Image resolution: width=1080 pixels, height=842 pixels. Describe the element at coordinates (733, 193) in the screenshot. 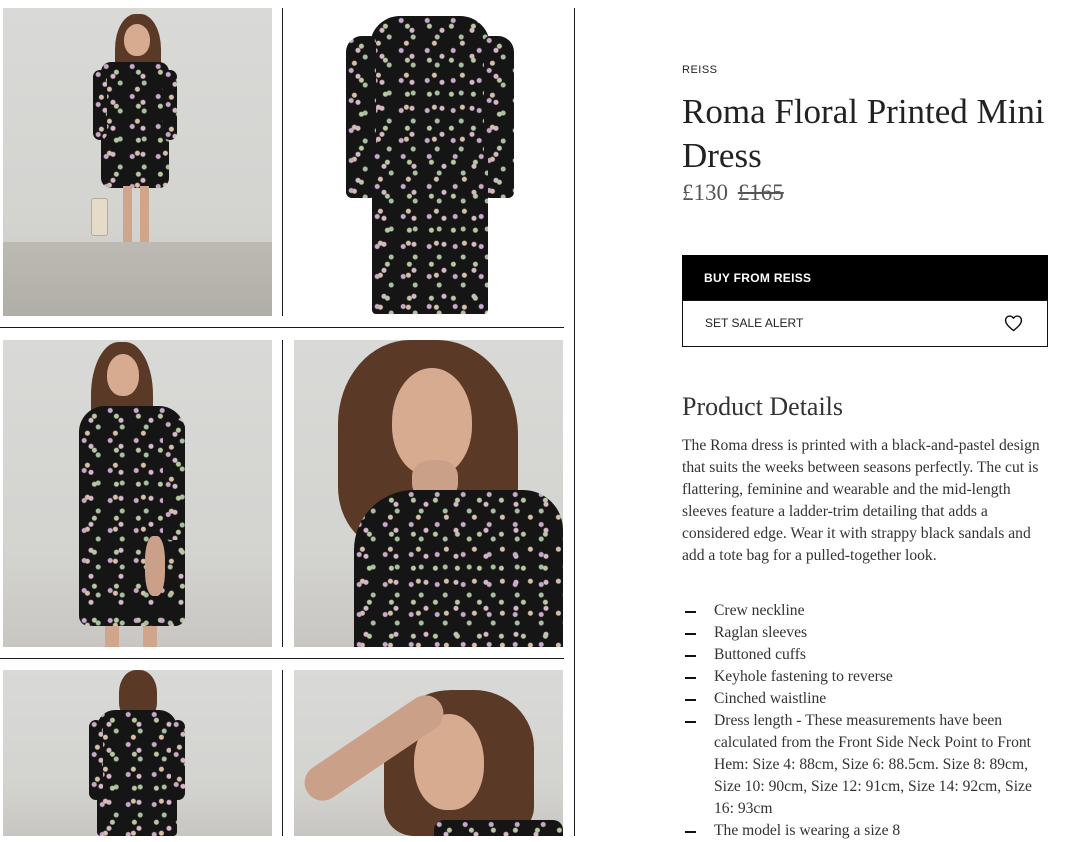

I see `price-block: £130 £165` at that location.